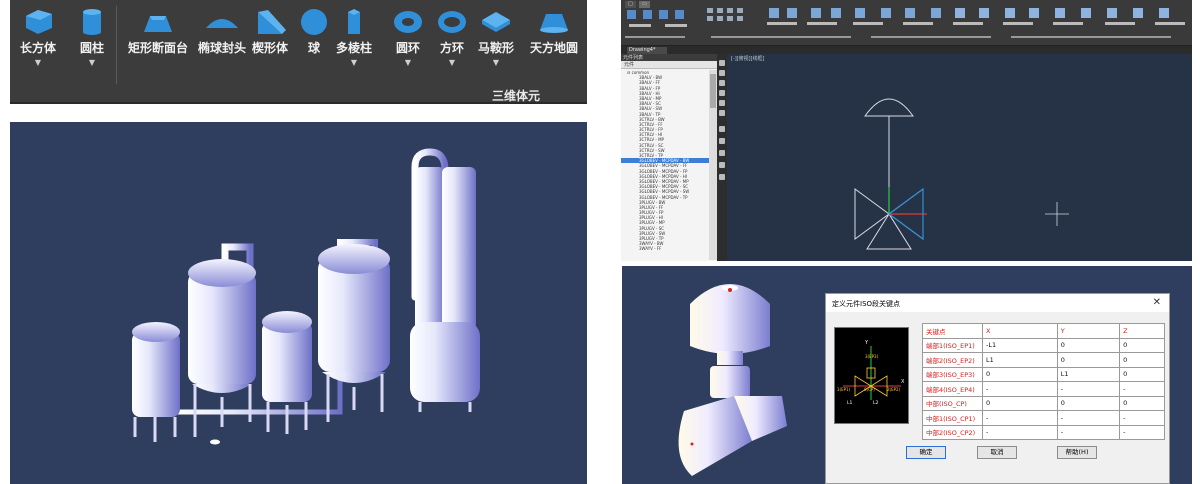 This screenshot has height=484, width=1200. What do you see at coordinates (222, 23) in the screenshot?
I see `elliptical-head-icon` at bounding box center [222, 23].